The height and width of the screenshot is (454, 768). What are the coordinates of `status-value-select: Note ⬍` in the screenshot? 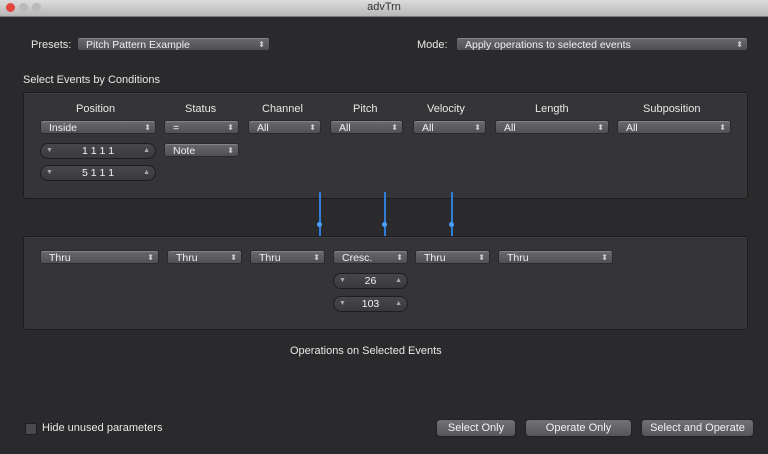 It's located at (201, 150).